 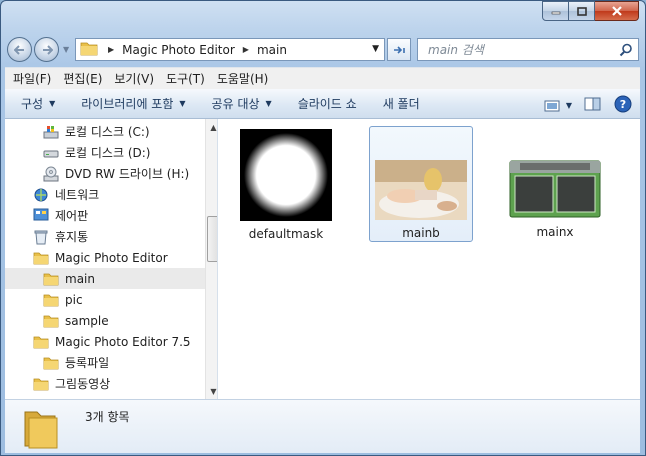 I want to click on tree-label: 로컬 디스크 (C:), so click(x=107, y=132).